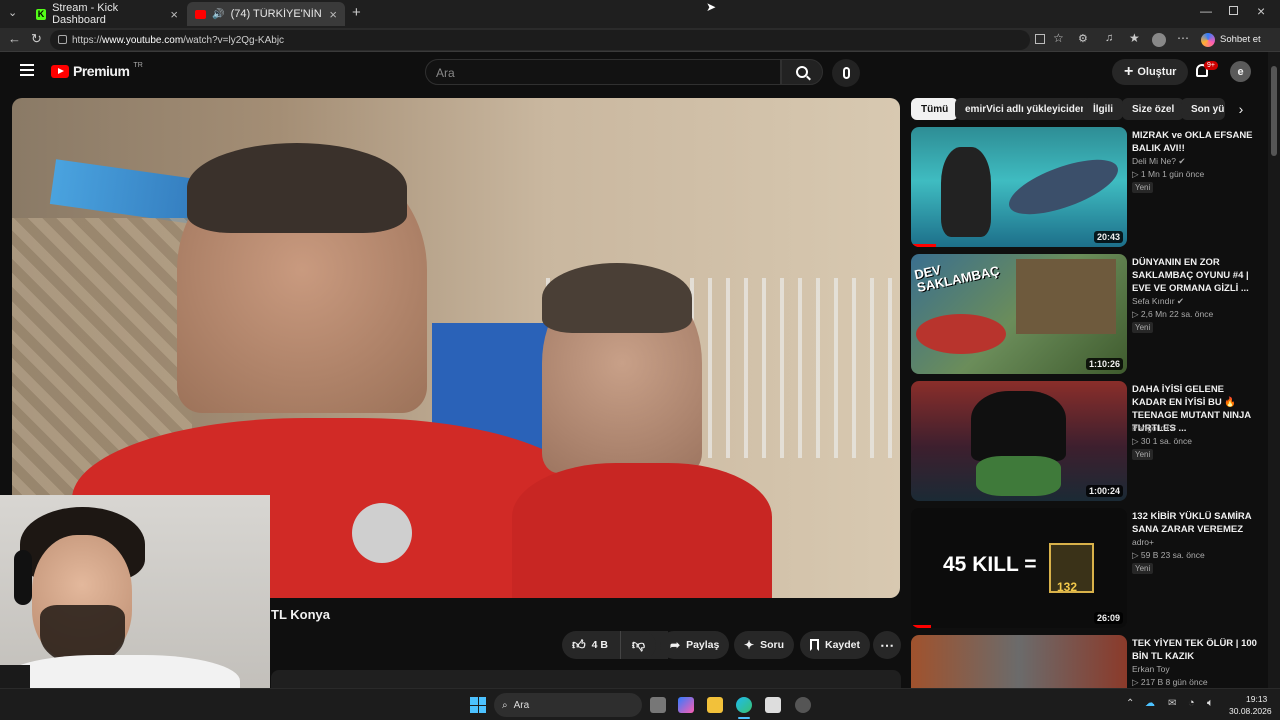 The height and width of the screenshot is (720, 1280). What do you see at coordinates (478, 705) in the screenshot?
I see `windows-start-icon` at bounding box center [478, 705].